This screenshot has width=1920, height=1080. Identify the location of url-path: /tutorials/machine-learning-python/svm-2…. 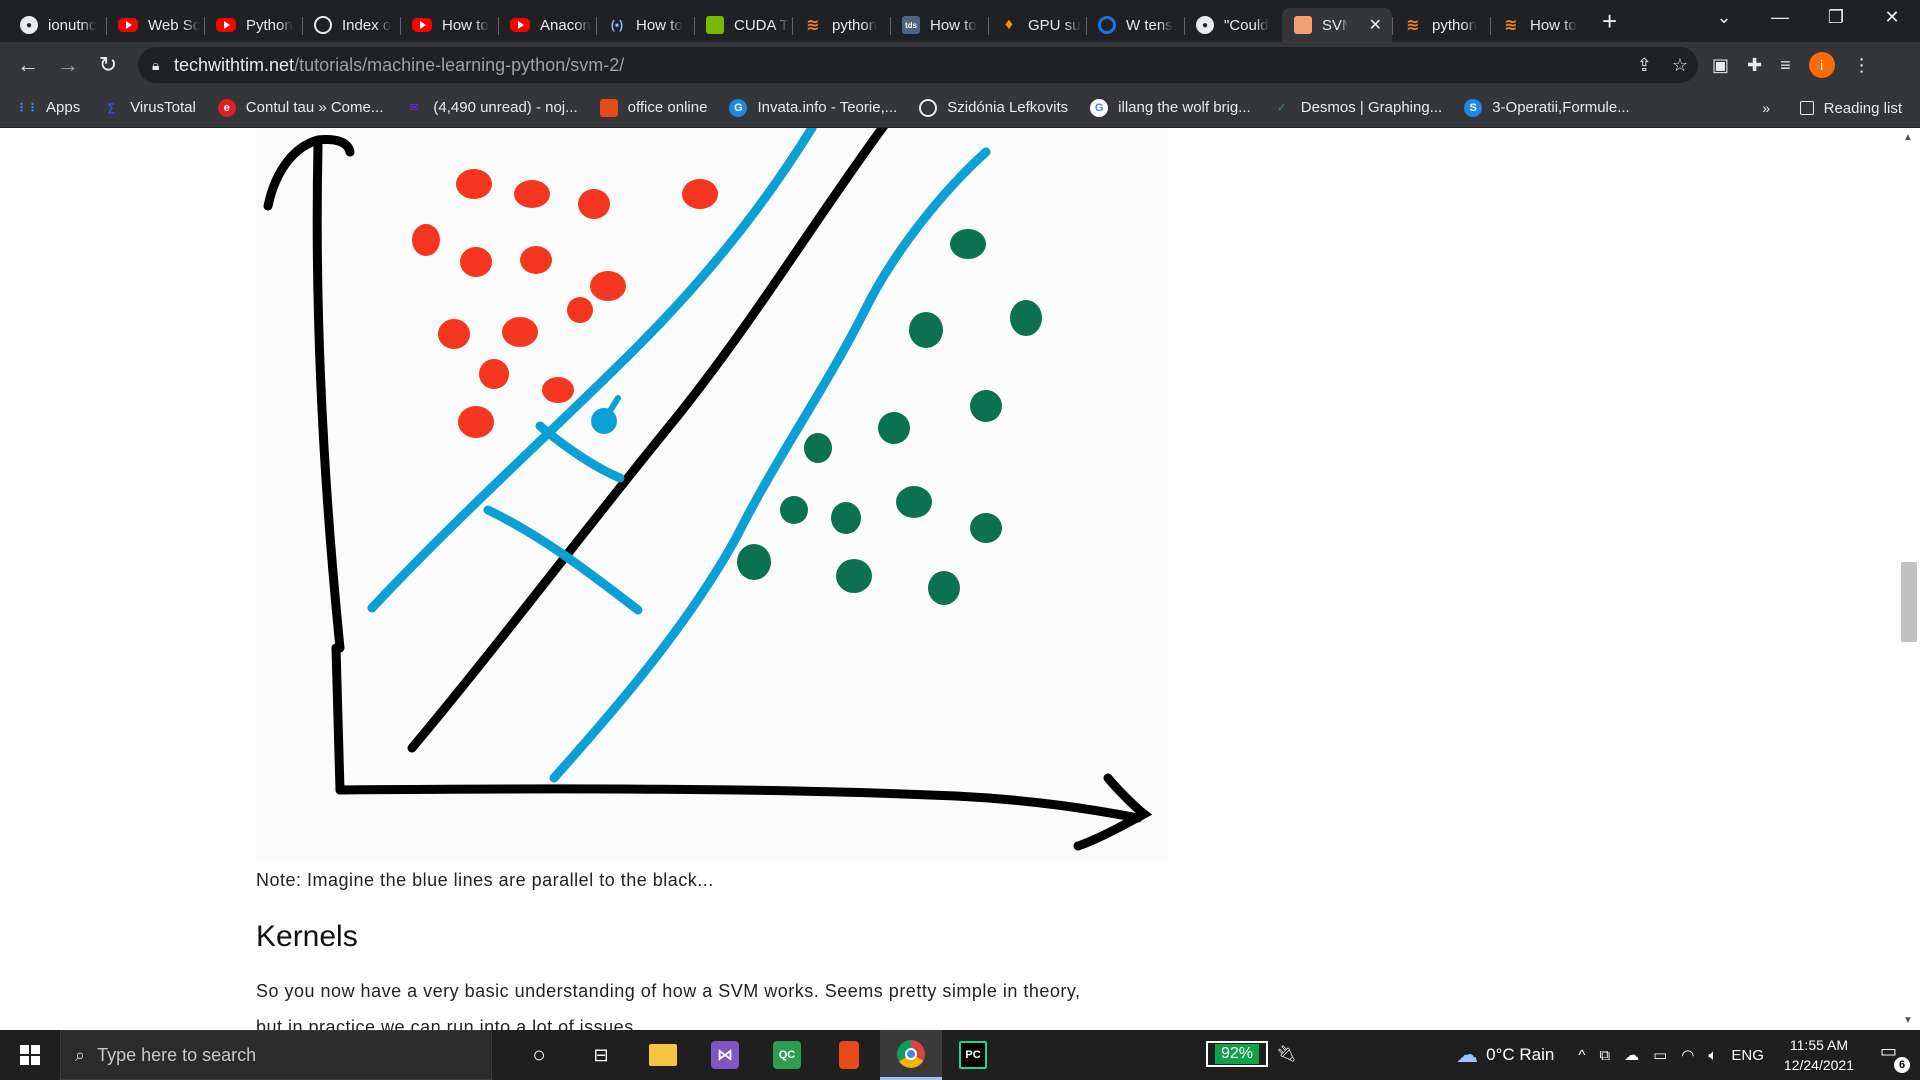
(459, 64).